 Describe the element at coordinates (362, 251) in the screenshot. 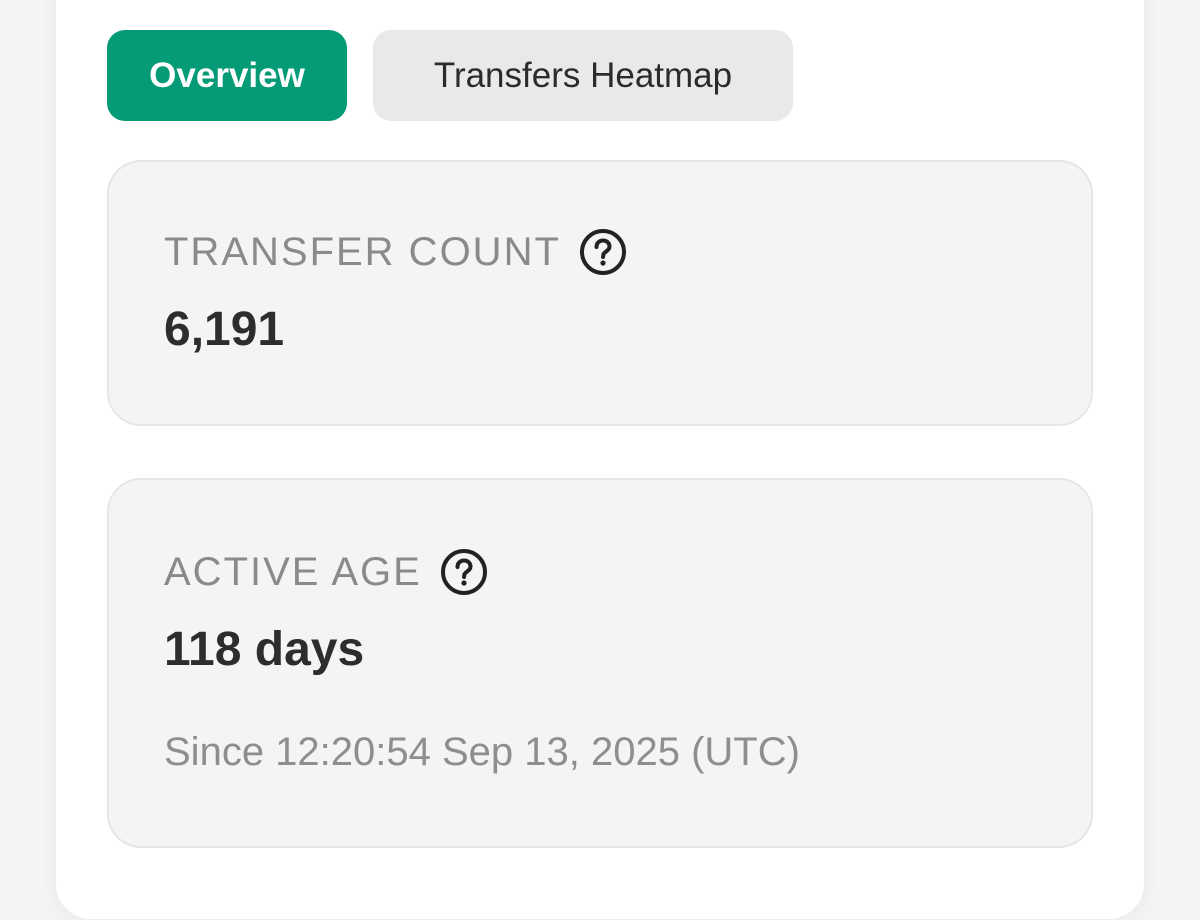

I see `transfer-count-label: TRANSFER COUNT` at that location.